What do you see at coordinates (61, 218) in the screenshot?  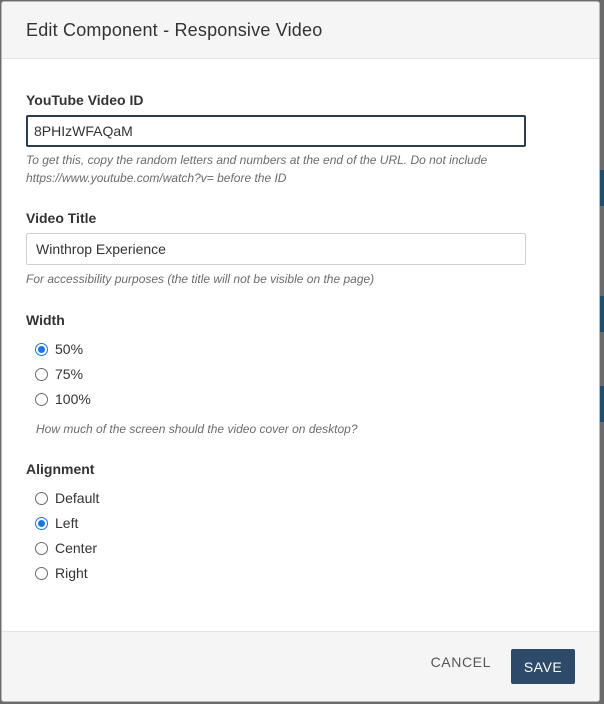 I see `video-title-label: Video Title` at bounding box center [61, 218].